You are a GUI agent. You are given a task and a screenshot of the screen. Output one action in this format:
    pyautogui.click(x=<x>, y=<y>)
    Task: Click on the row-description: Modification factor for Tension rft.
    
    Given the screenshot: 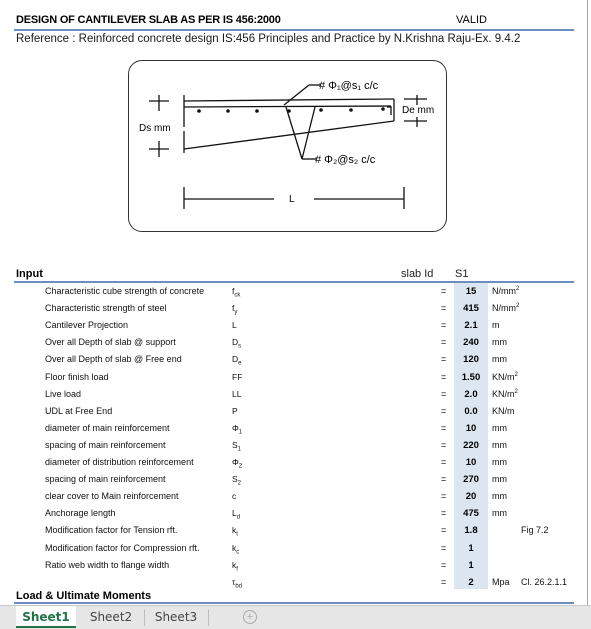 What is the action you would take?
    pyautogui.click(x=111, y=530)
    